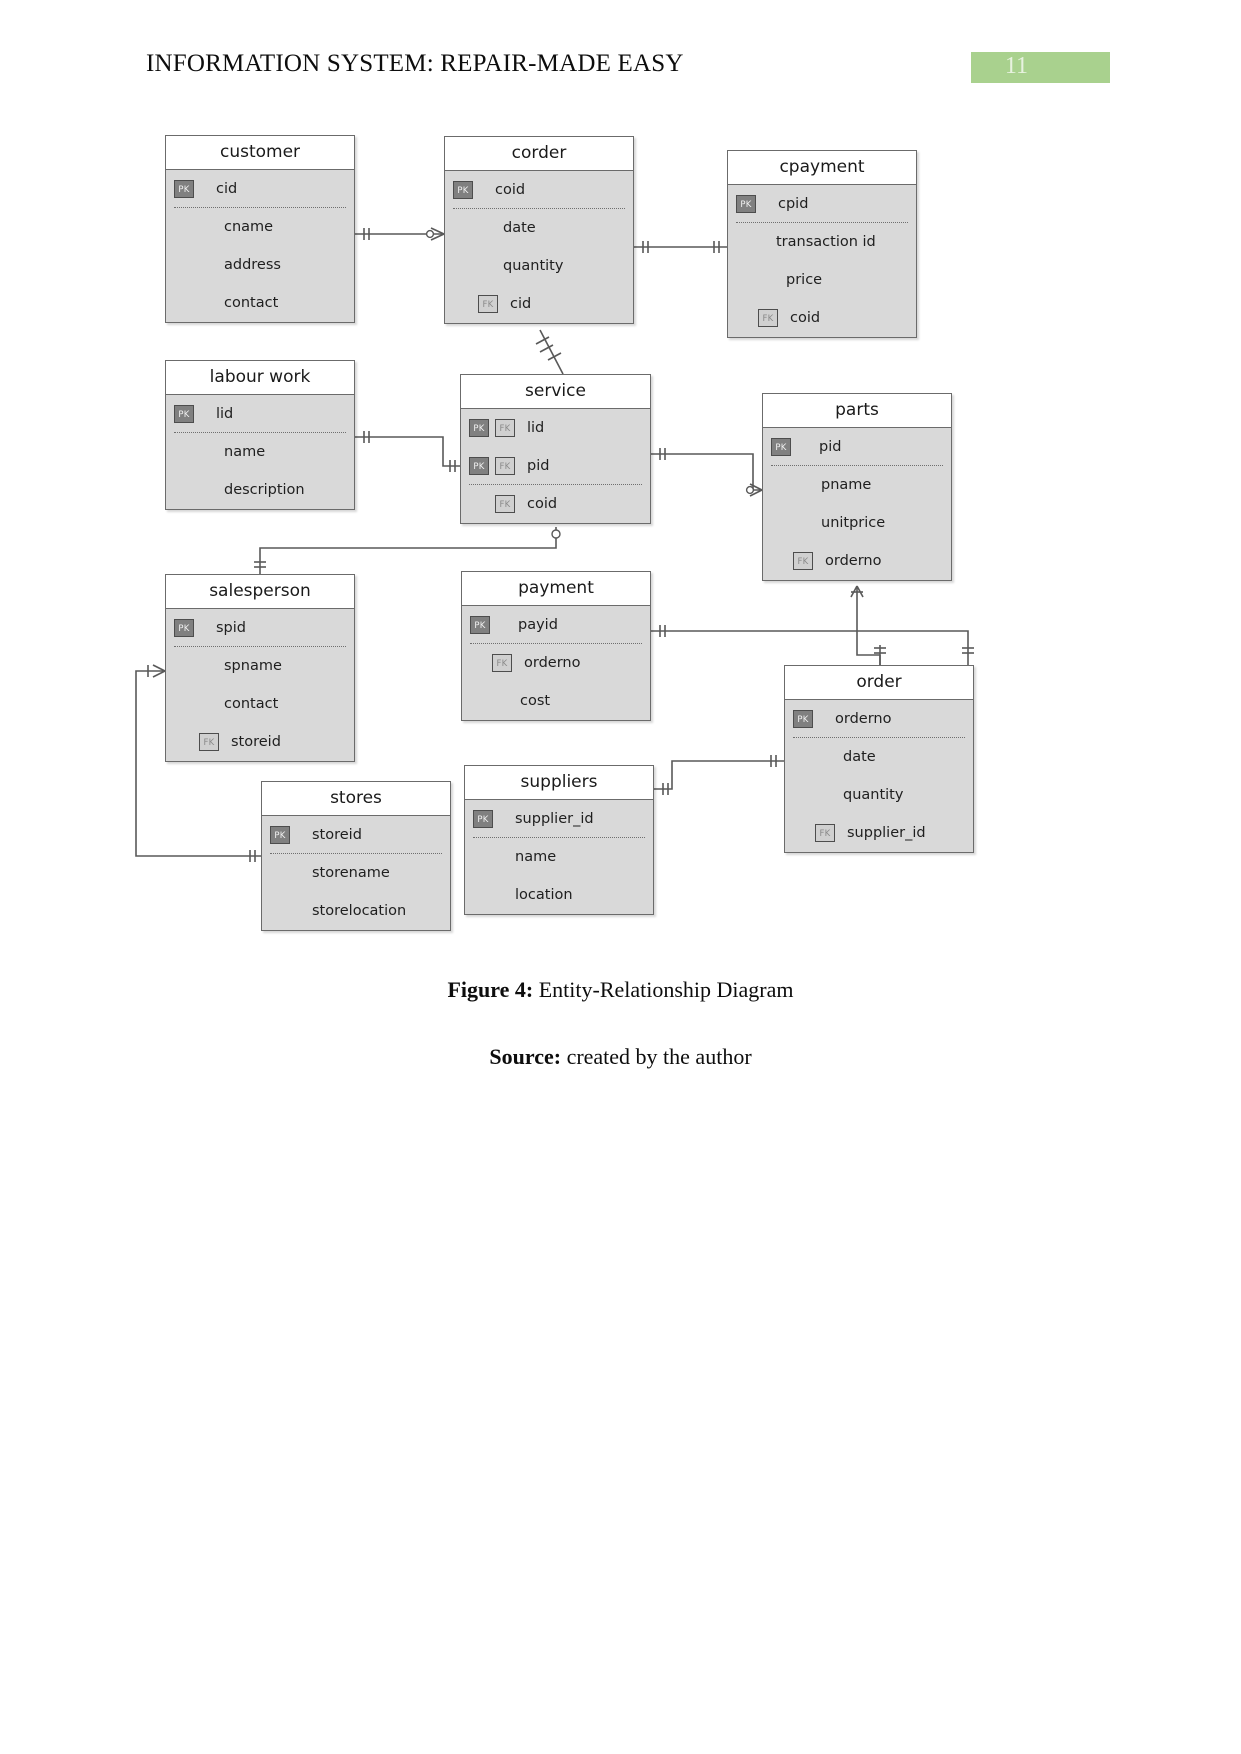 Image resolution: width=1241 pixels, height=1754 pixels. I want to click on attribute-row: contact, so click(260, 303).